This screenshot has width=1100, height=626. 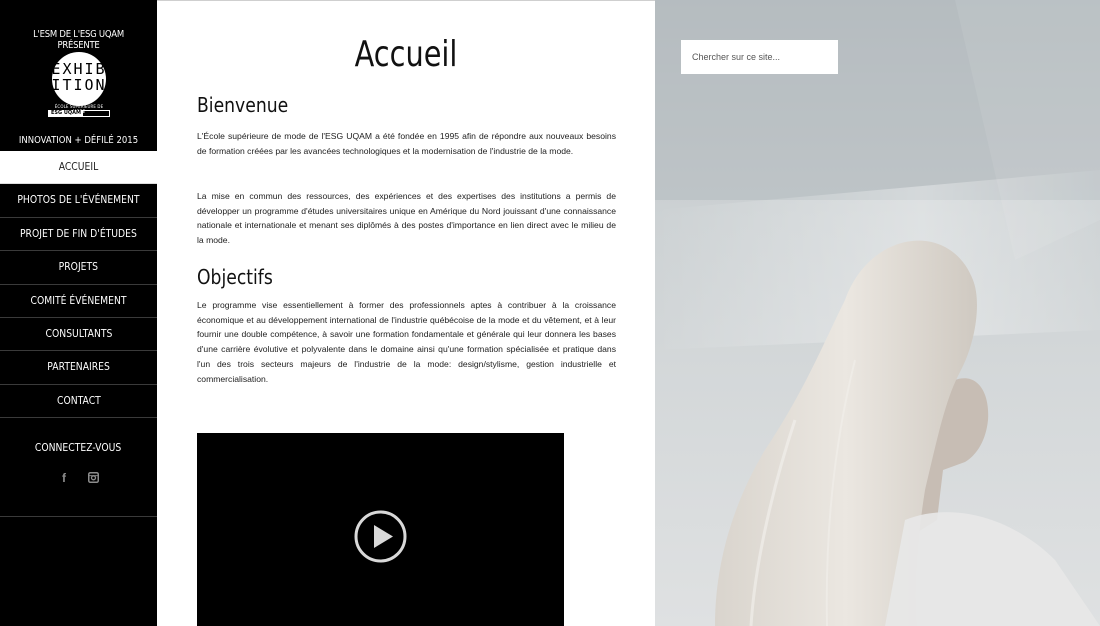 I want to click on instagram-icon, so click(x=93, y=477).